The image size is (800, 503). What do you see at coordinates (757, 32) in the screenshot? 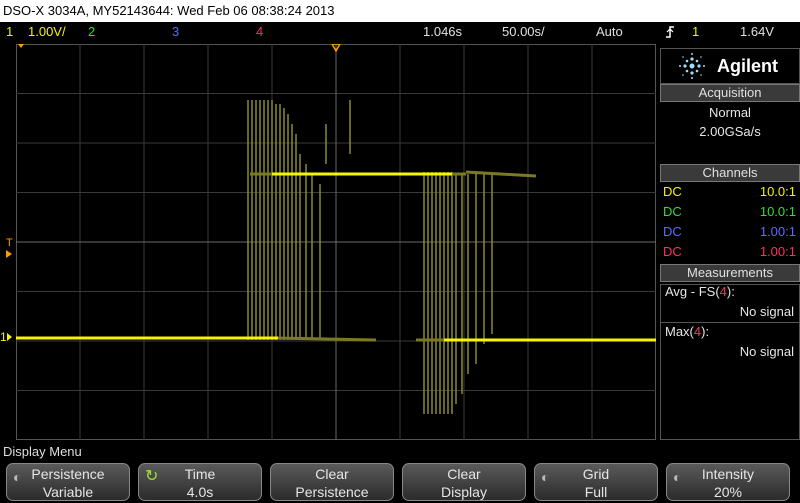
I see `trigger-level: 1.64V` at bounding box center [757, 32].